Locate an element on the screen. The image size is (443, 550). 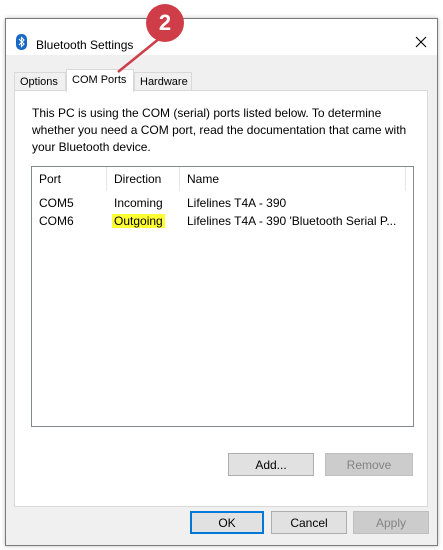
direction-cell: Incoming is located at coordinates (138, 203).